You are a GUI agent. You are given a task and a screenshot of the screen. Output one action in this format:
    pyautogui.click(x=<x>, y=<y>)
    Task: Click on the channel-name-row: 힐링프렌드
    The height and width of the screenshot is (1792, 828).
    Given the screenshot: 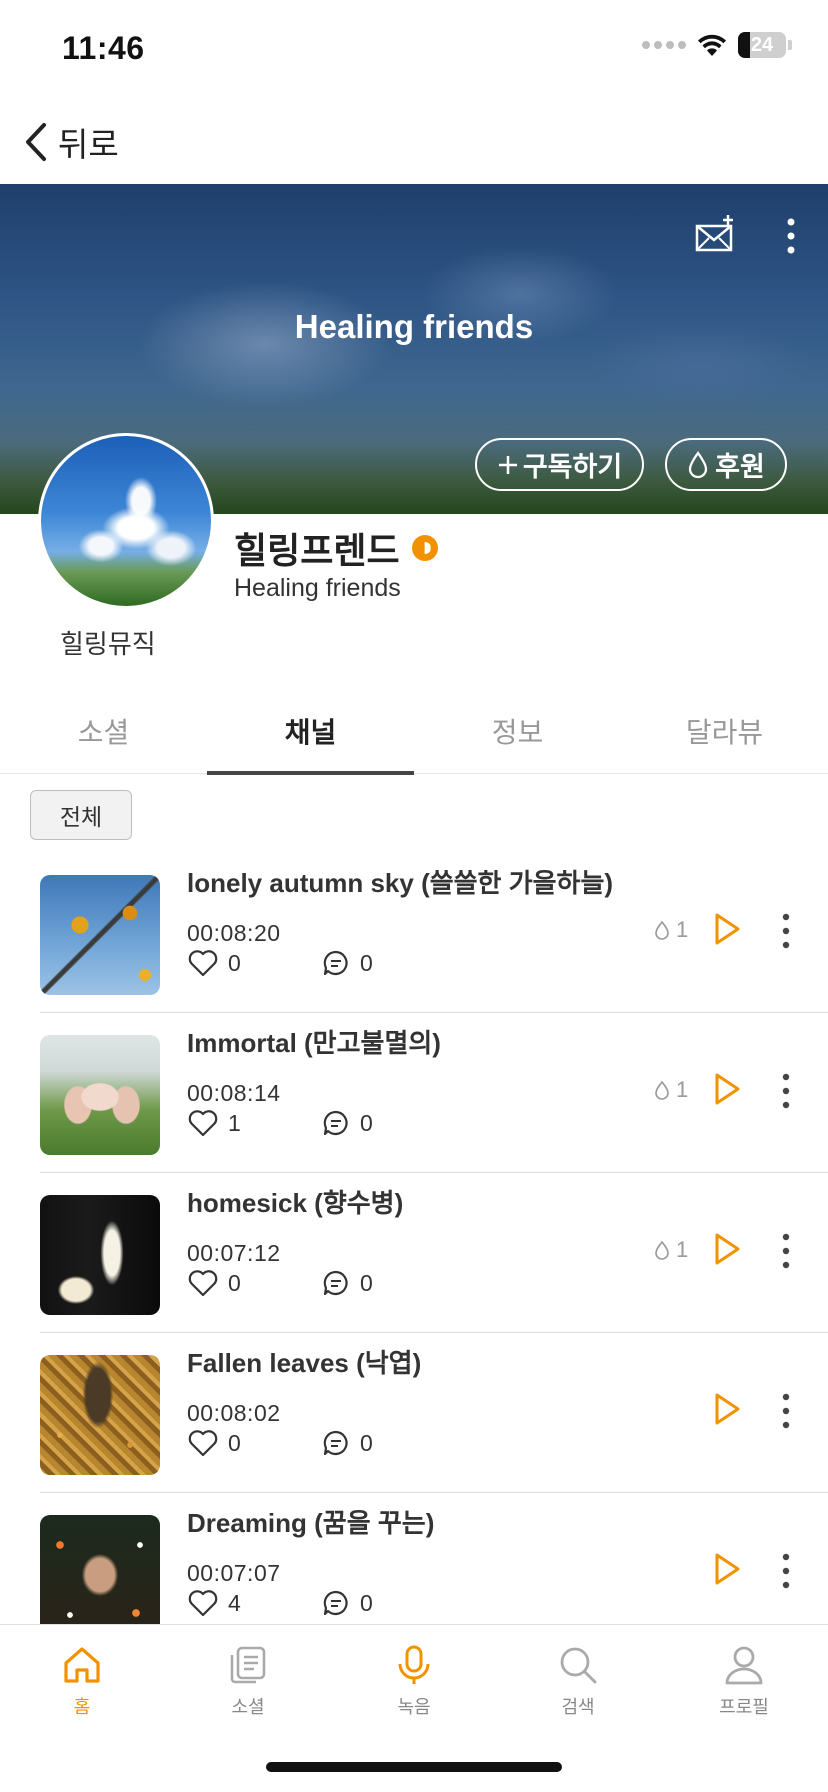 What is the action you would take?
    pyautogui.click(x=336, y=548)
    